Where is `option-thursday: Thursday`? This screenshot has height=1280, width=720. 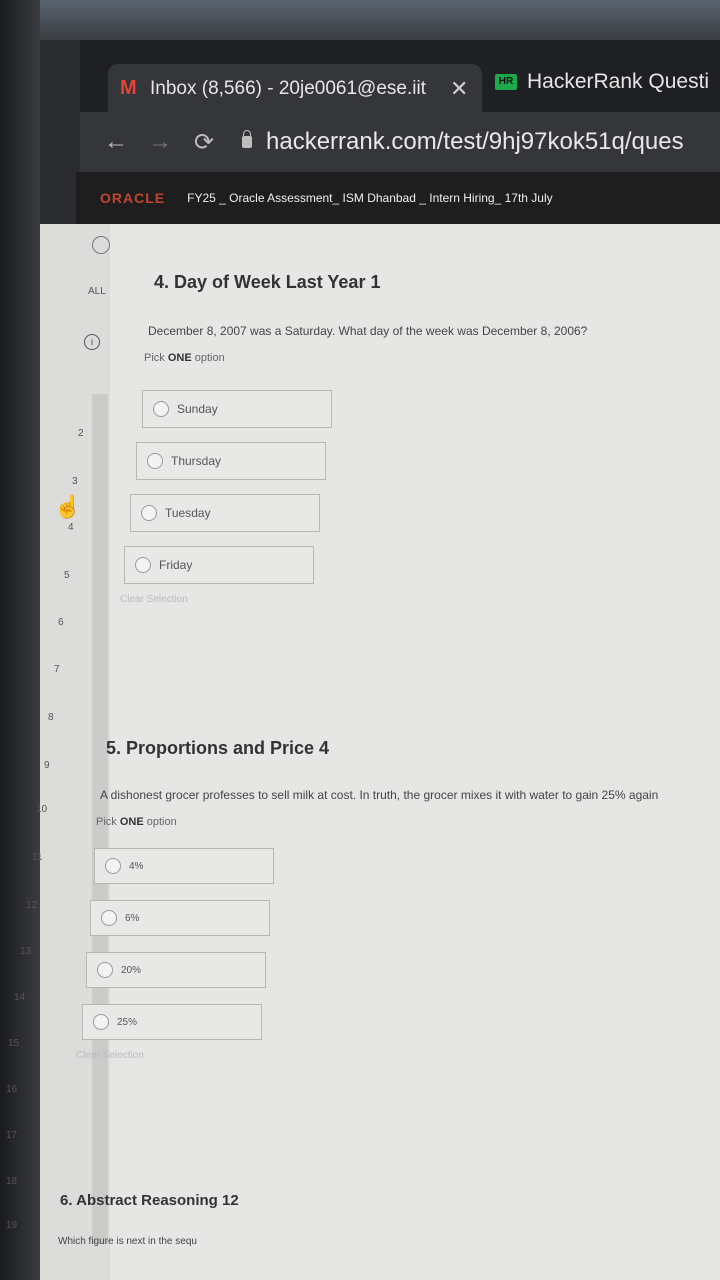 option-thursday: Thursday is located at coordinates (231, 461).